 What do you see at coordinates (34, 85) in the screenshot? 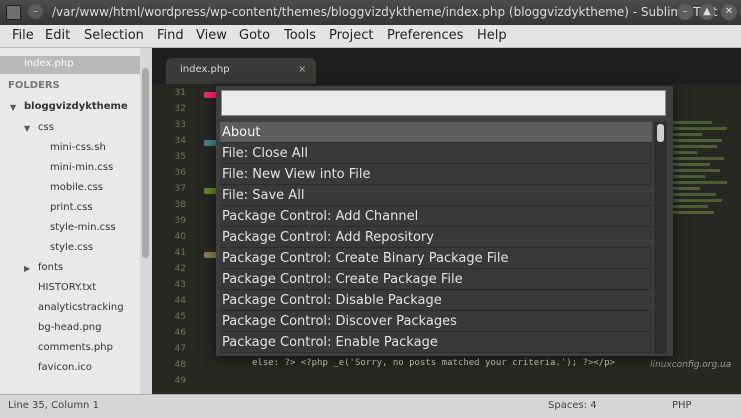
I see `folders-header: FOLDERS` at bounding box center [34, 85].